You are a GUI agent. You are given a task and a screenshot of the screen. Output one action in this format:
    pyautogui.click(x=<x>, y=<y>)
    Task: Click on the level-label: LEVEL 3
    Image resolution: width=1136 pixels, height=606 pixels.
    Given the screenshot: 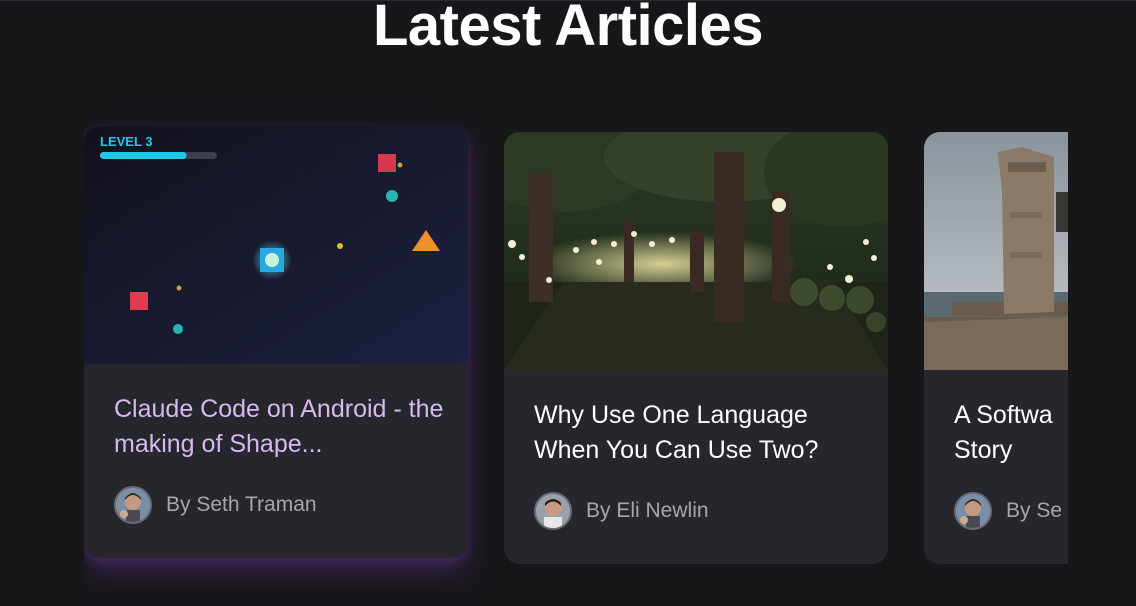 What is the action you would take?
    pyautogui.click(x=126, y=141)
    